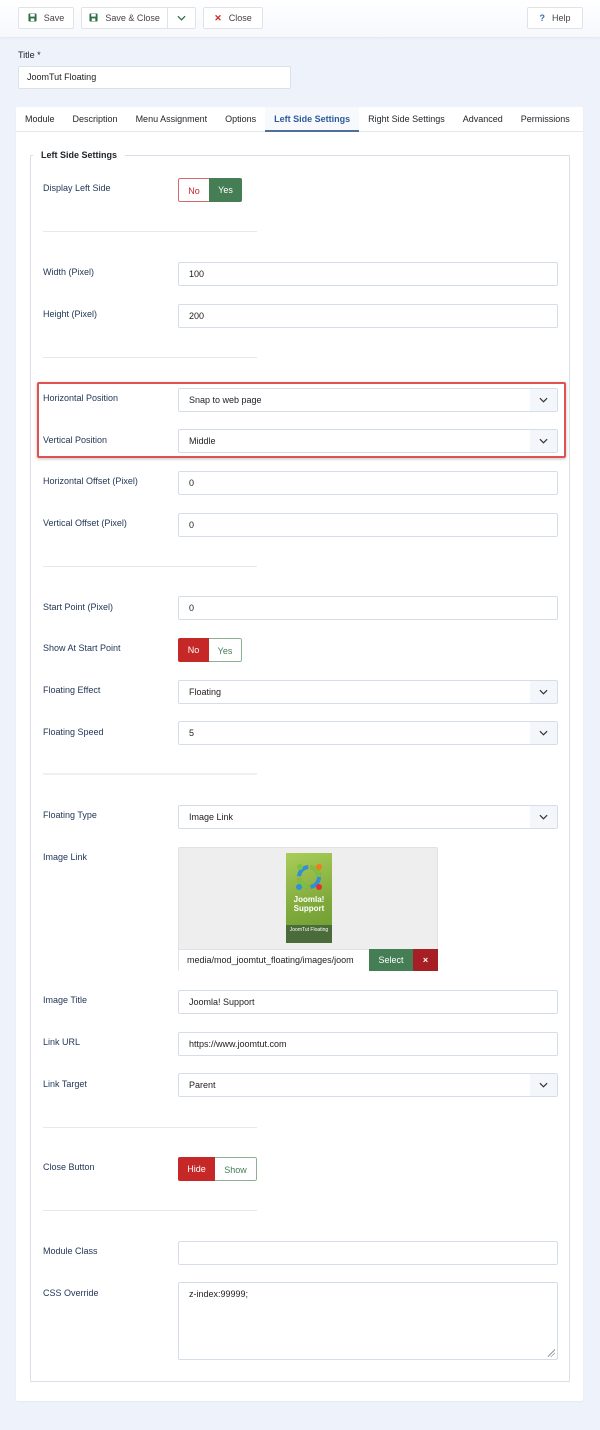  What do you see at coordinates (79, 155) in the screenshot?
I see `fieldset-legend: Left Side Settings` at bounding box center [79, 155].